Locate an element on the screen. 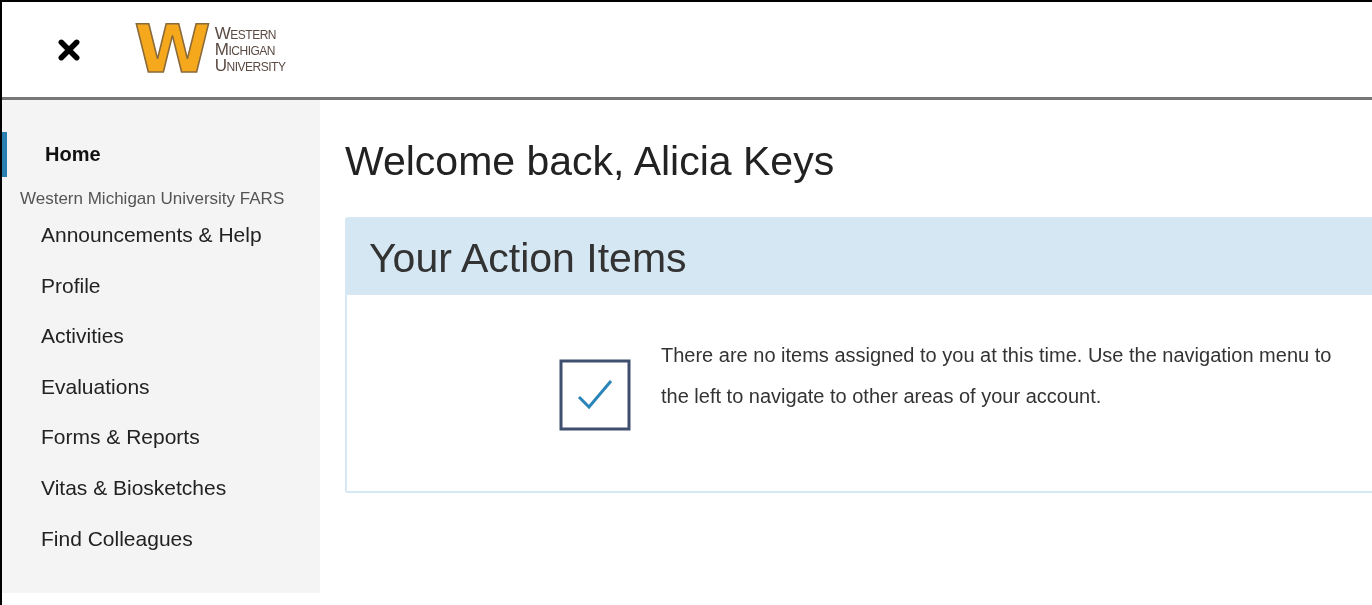 This screenshot has height=605, width=1372. panel-title: Your Action Items is located at coordinates (859, 257).